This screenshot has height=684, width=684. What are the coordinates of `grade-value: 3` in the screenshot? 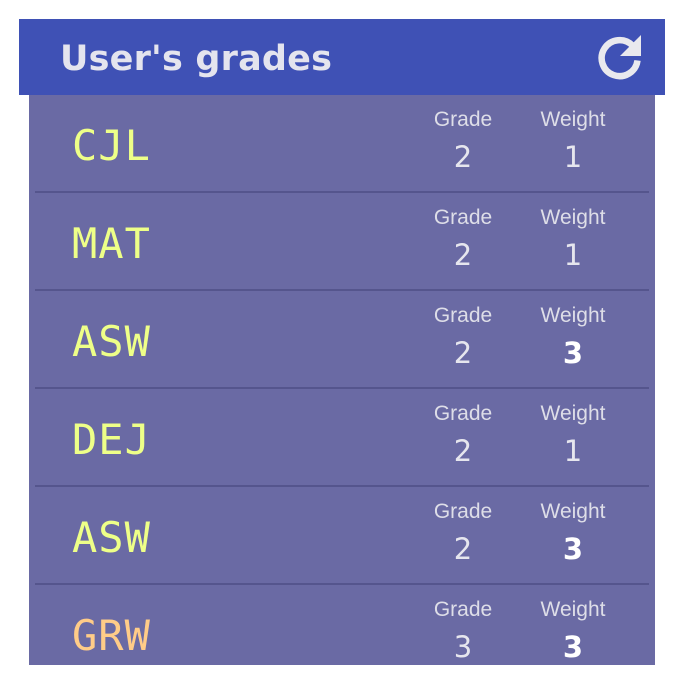 It's located at (463, 647).